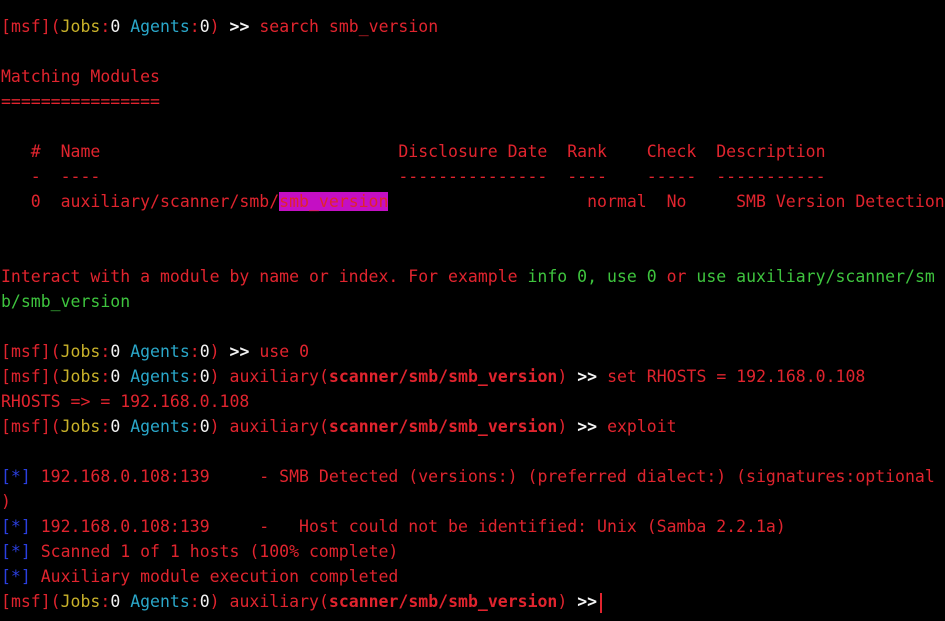  What do you see at coordinates (443, 376) in the screenshot?
I see `module-path: scanner/smb/smb_version` at bounding box center [443, 376].